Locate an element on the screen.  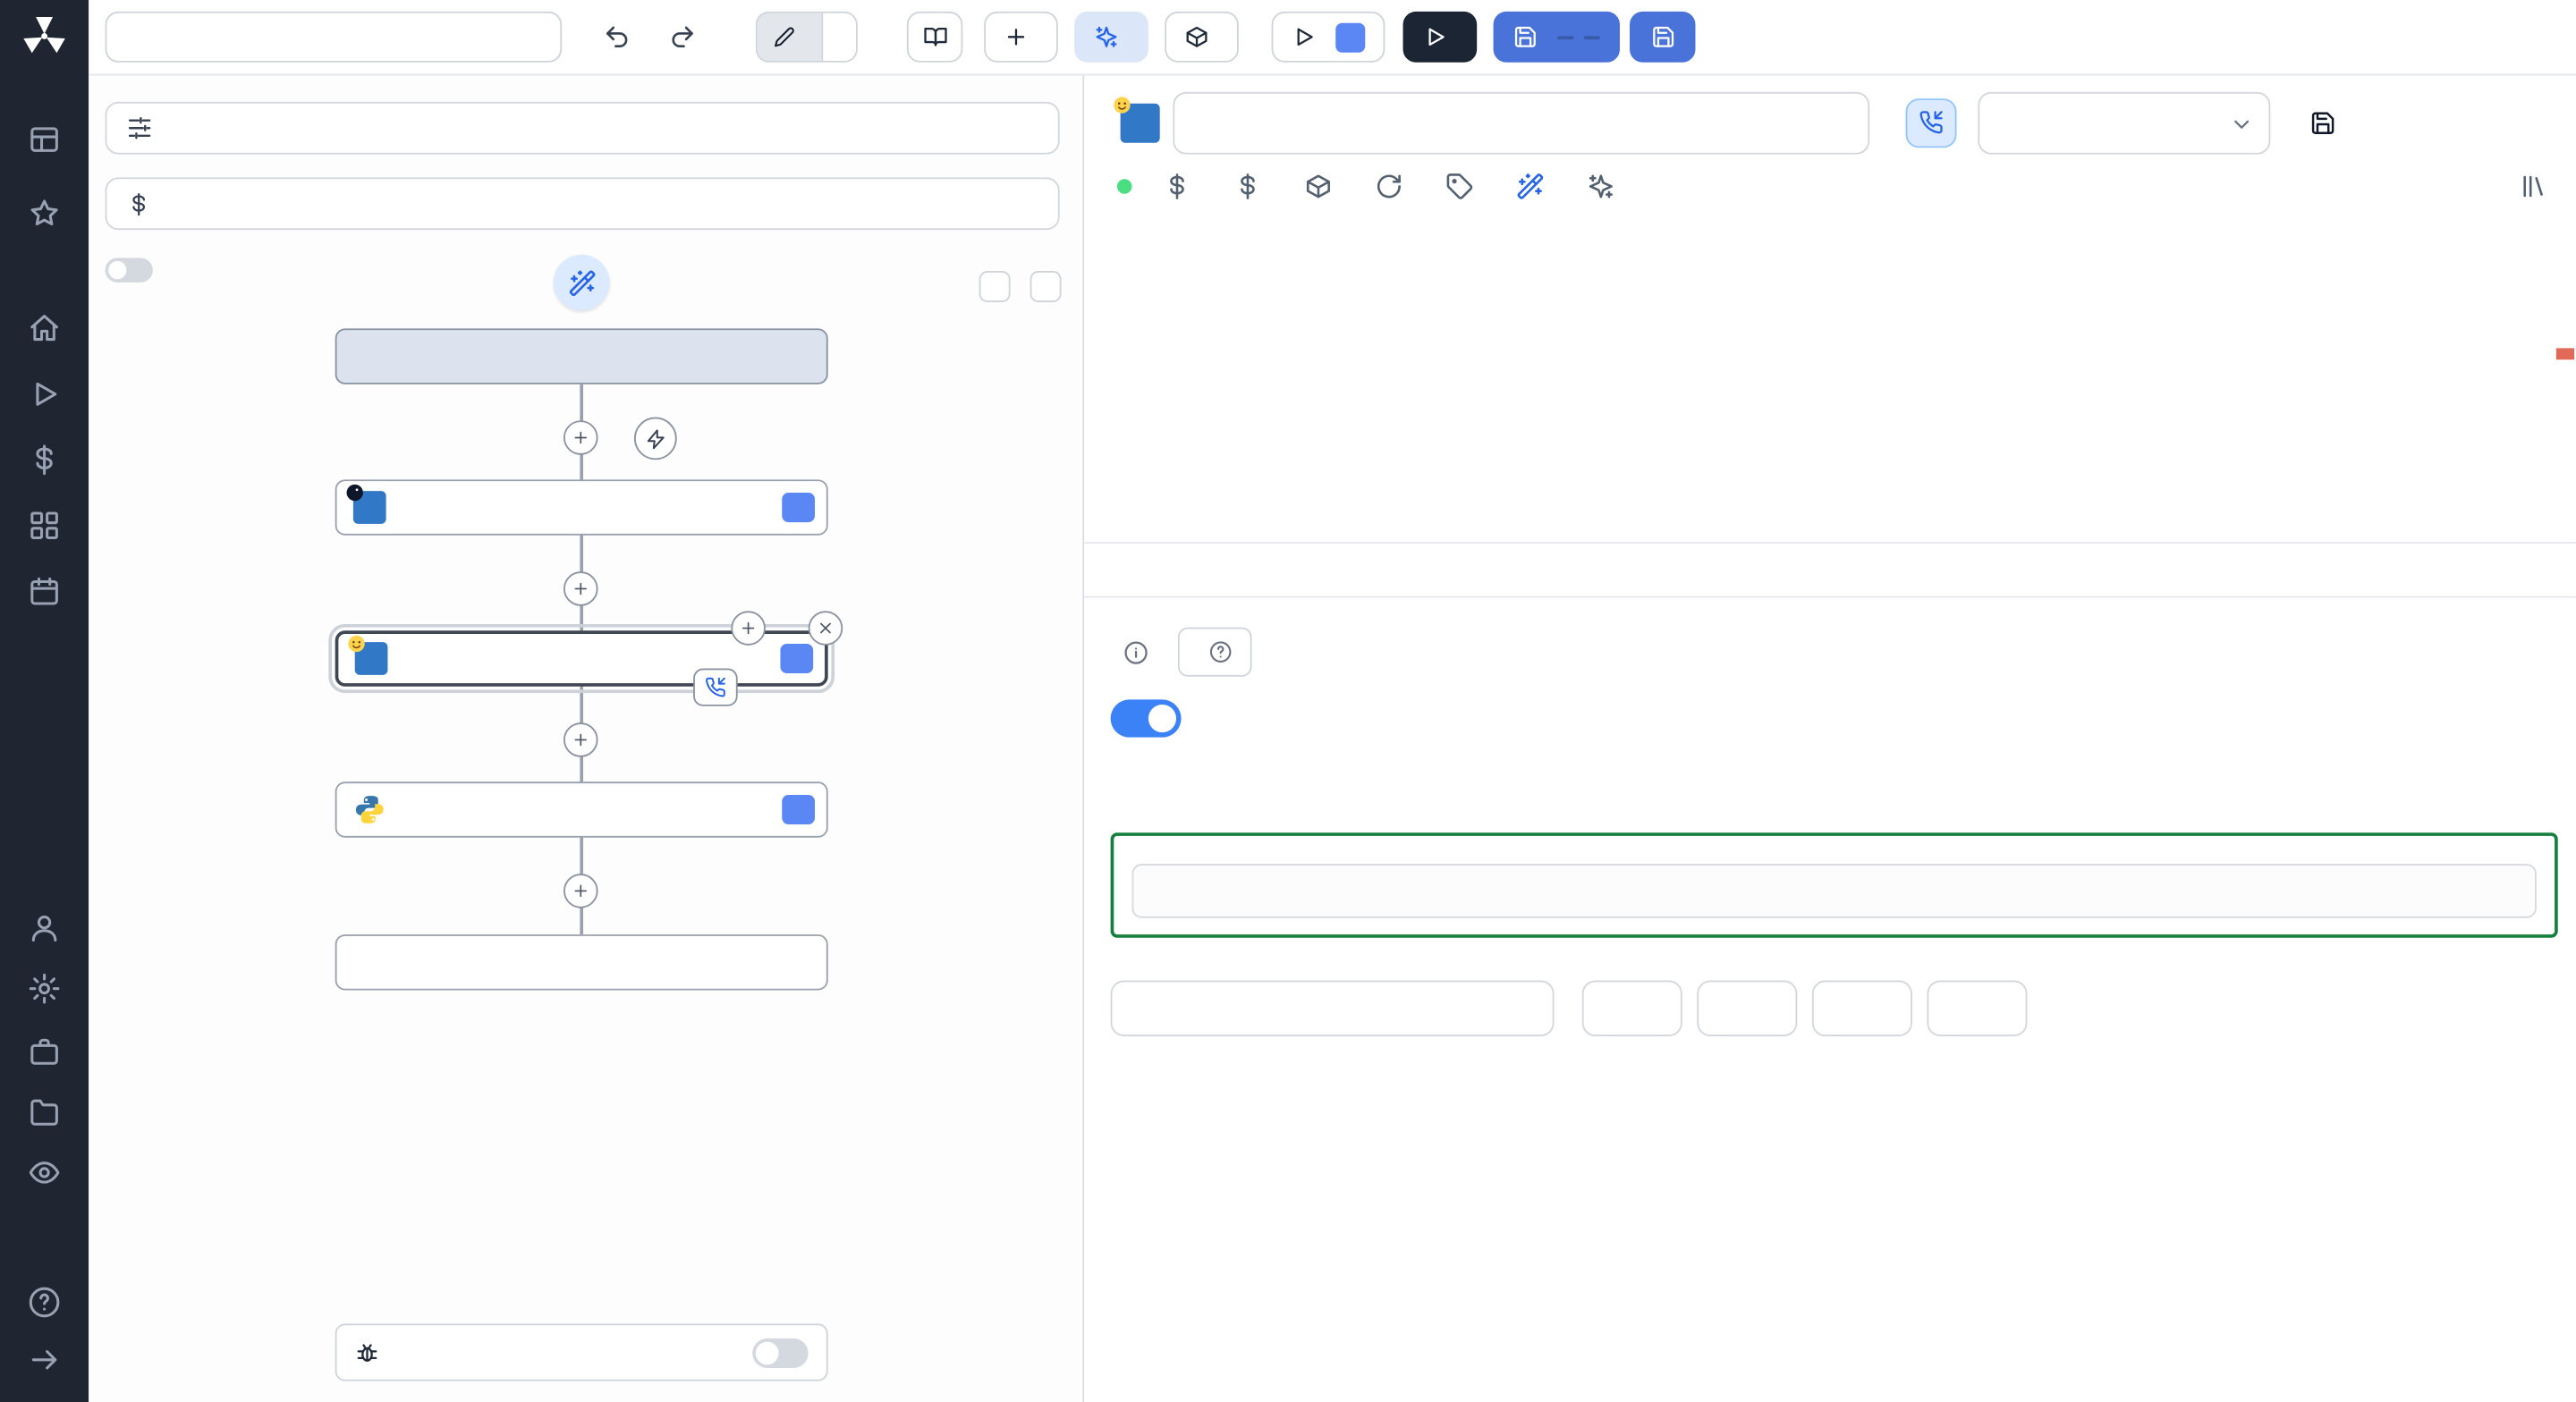
flow-settings-button is located at coordinates (582, 128).